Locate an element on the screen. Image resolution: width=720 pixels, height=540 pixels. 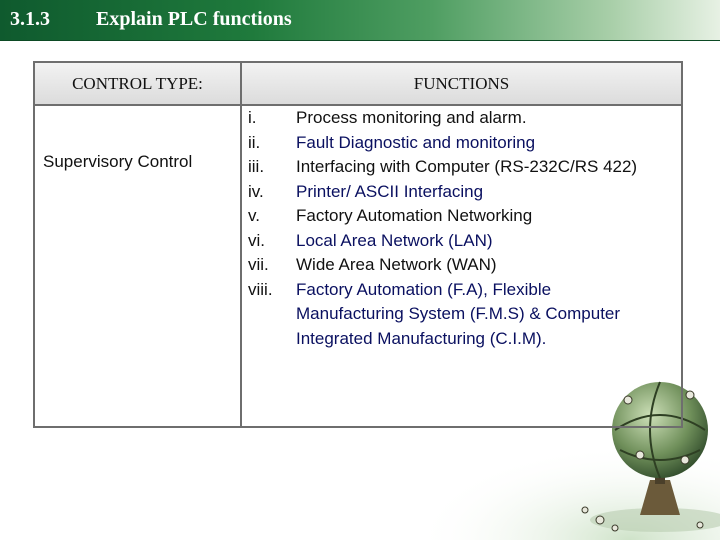
item-number: ii. is located at coordinates (254, 142).